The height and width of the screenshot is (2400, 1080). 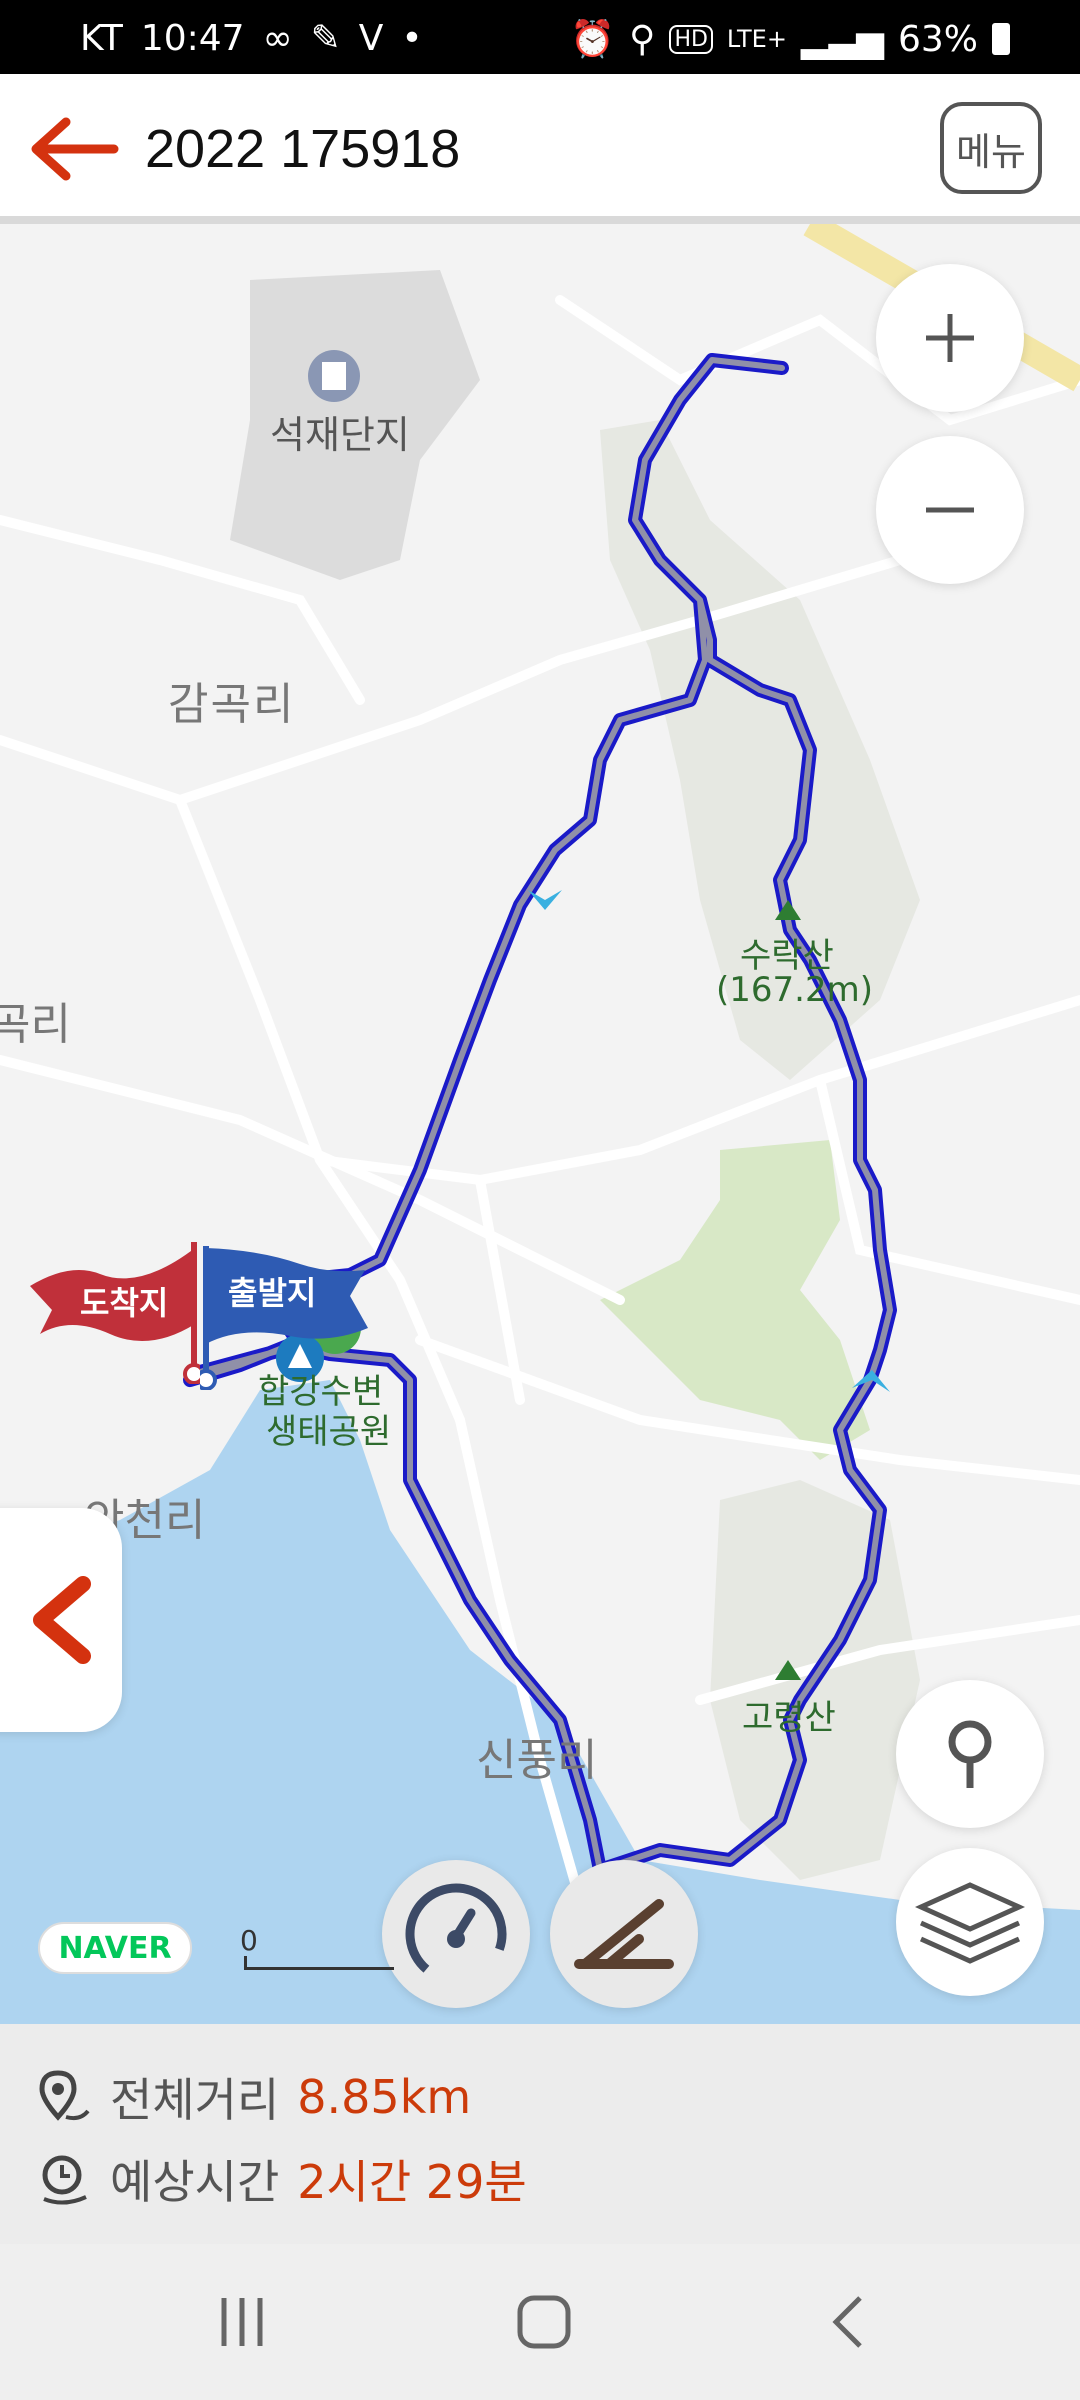 I want to click on side-back-icon, so click(x=62, y=1620).